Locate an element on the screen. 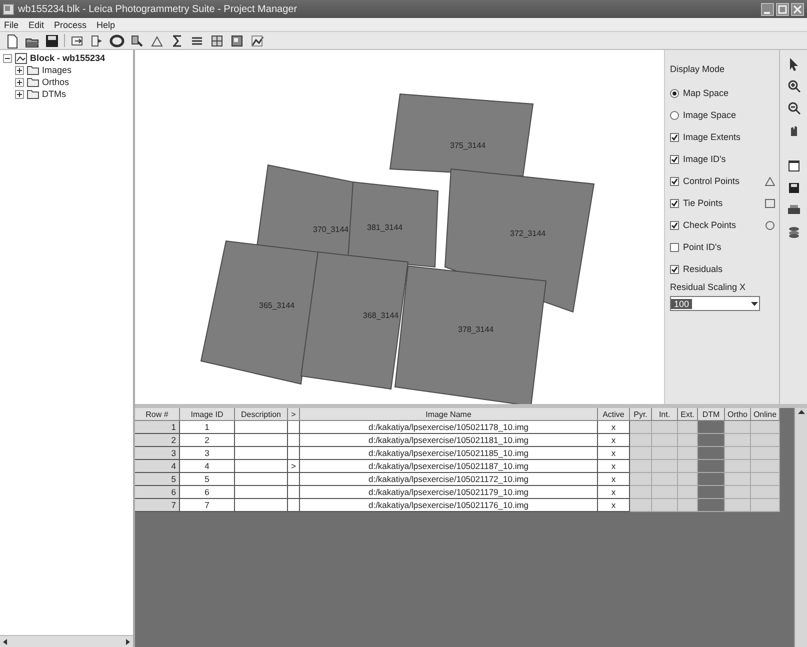 The width and height of the screenshot is (807, 647). image-id-label: 368_3144 is located at coordinates (381, 315).